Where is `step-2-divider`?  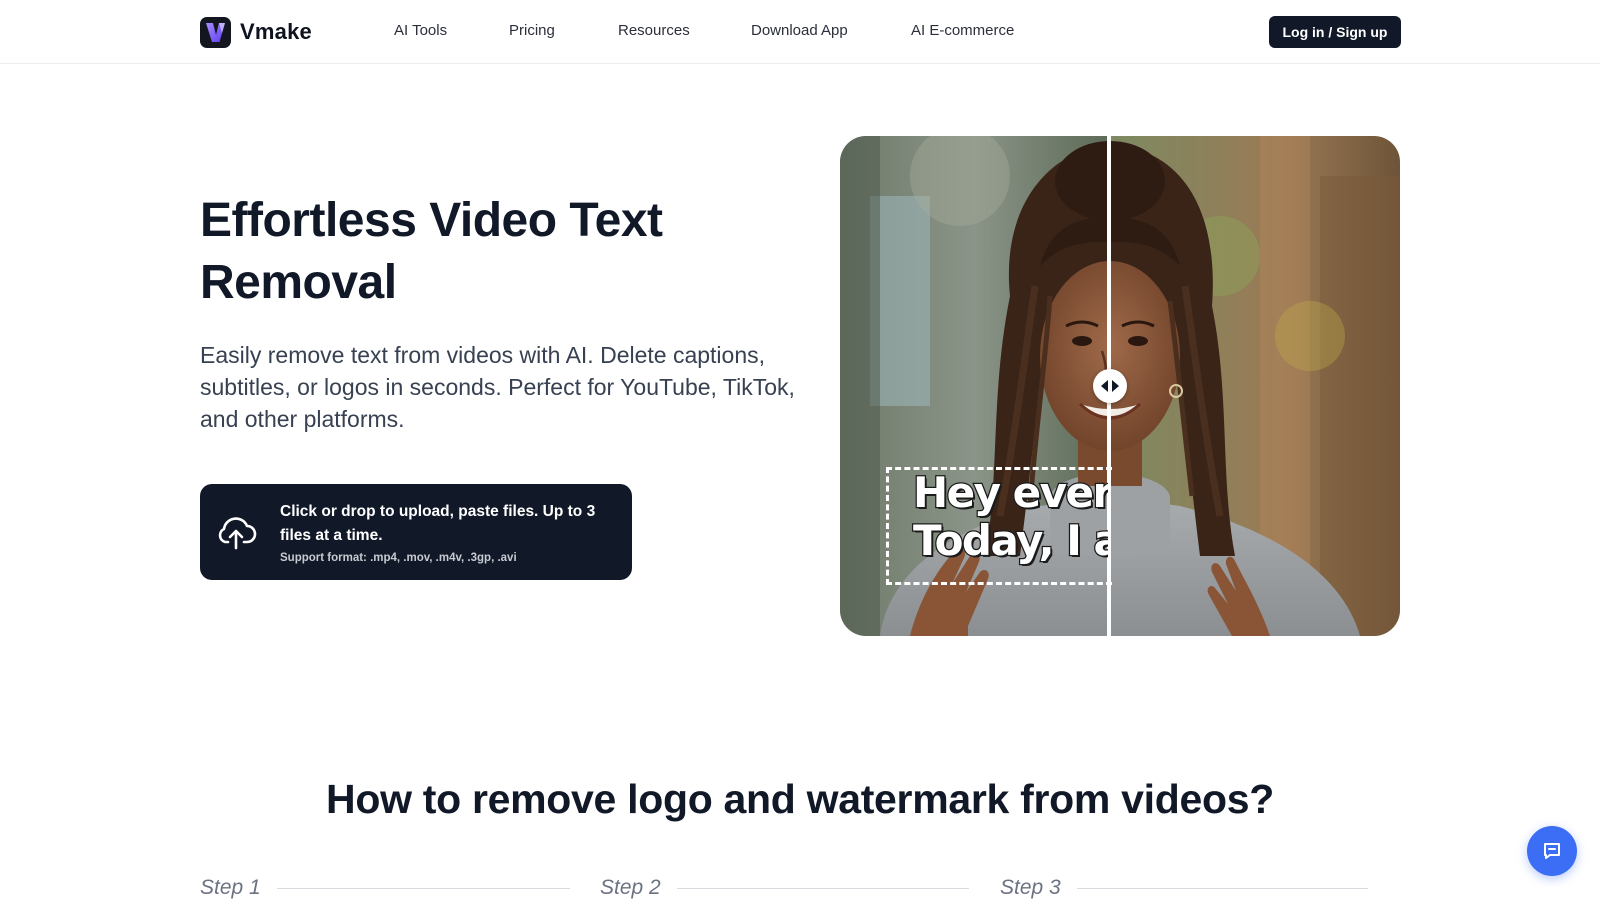 step-2-divider is located at coordinates (822, 888).